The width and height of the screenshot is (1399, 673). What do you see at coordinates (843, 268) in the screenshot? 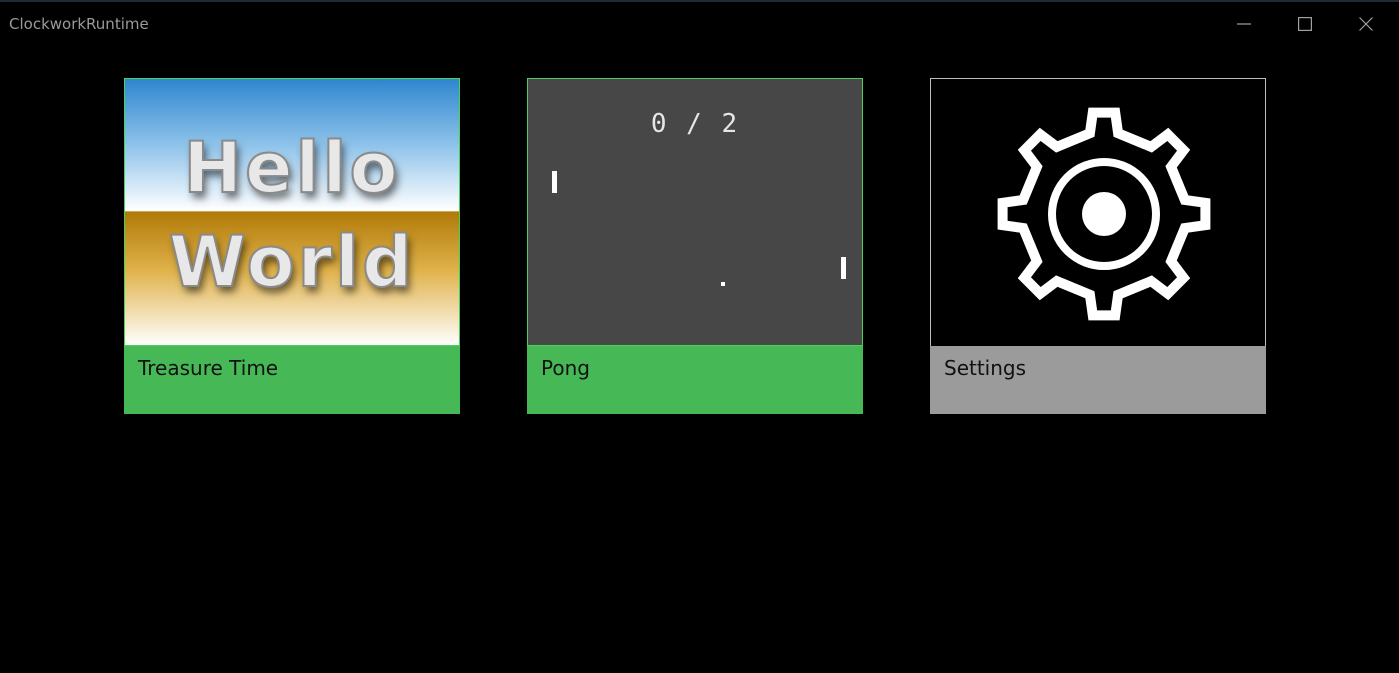
I see `pong-right-paddle` at bounding box center [843, 268].